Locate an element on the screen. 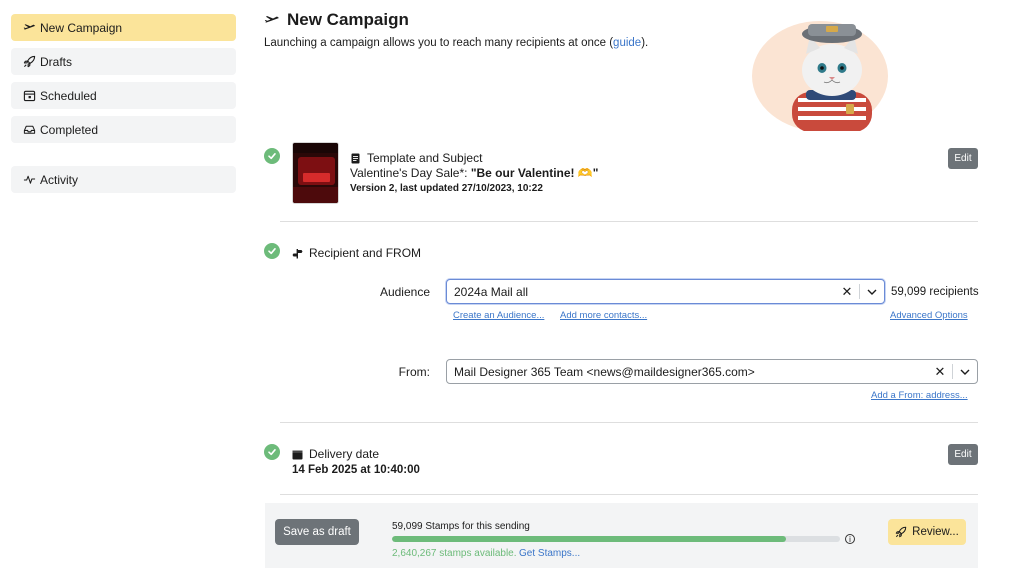 The image size is (1024, 568). audience-label: Audience is located at coordinates (404, 292).